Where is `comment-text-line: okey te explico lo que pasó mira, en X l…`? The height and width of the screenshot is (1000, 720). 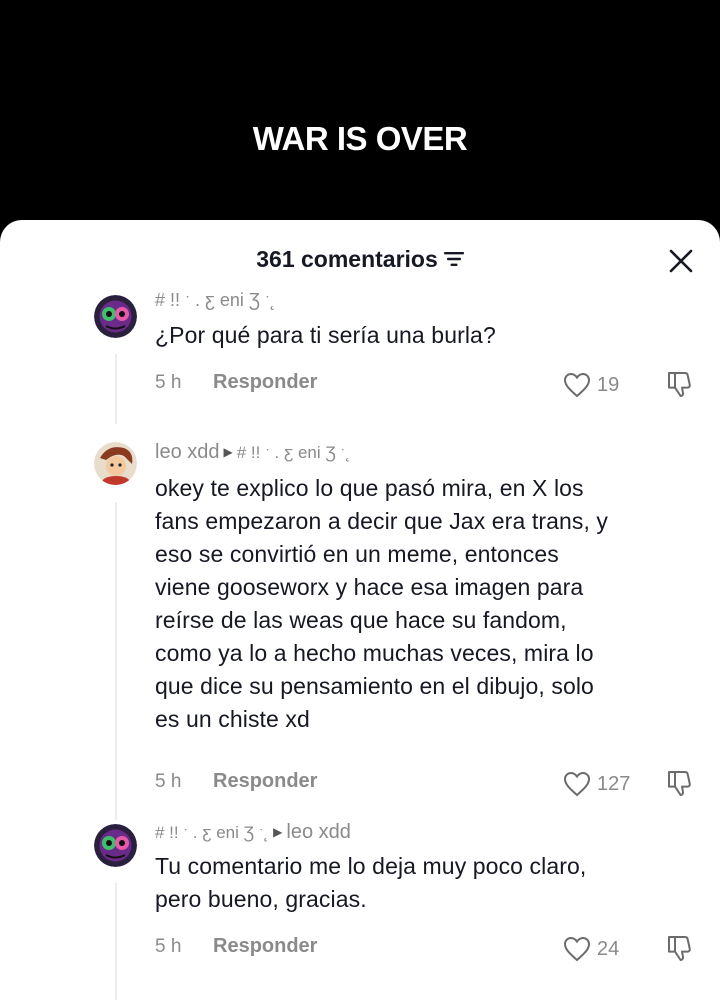 comment-text-line: okey te explico lo que pasó mira, en X l… is located at coordinates (369, 488).